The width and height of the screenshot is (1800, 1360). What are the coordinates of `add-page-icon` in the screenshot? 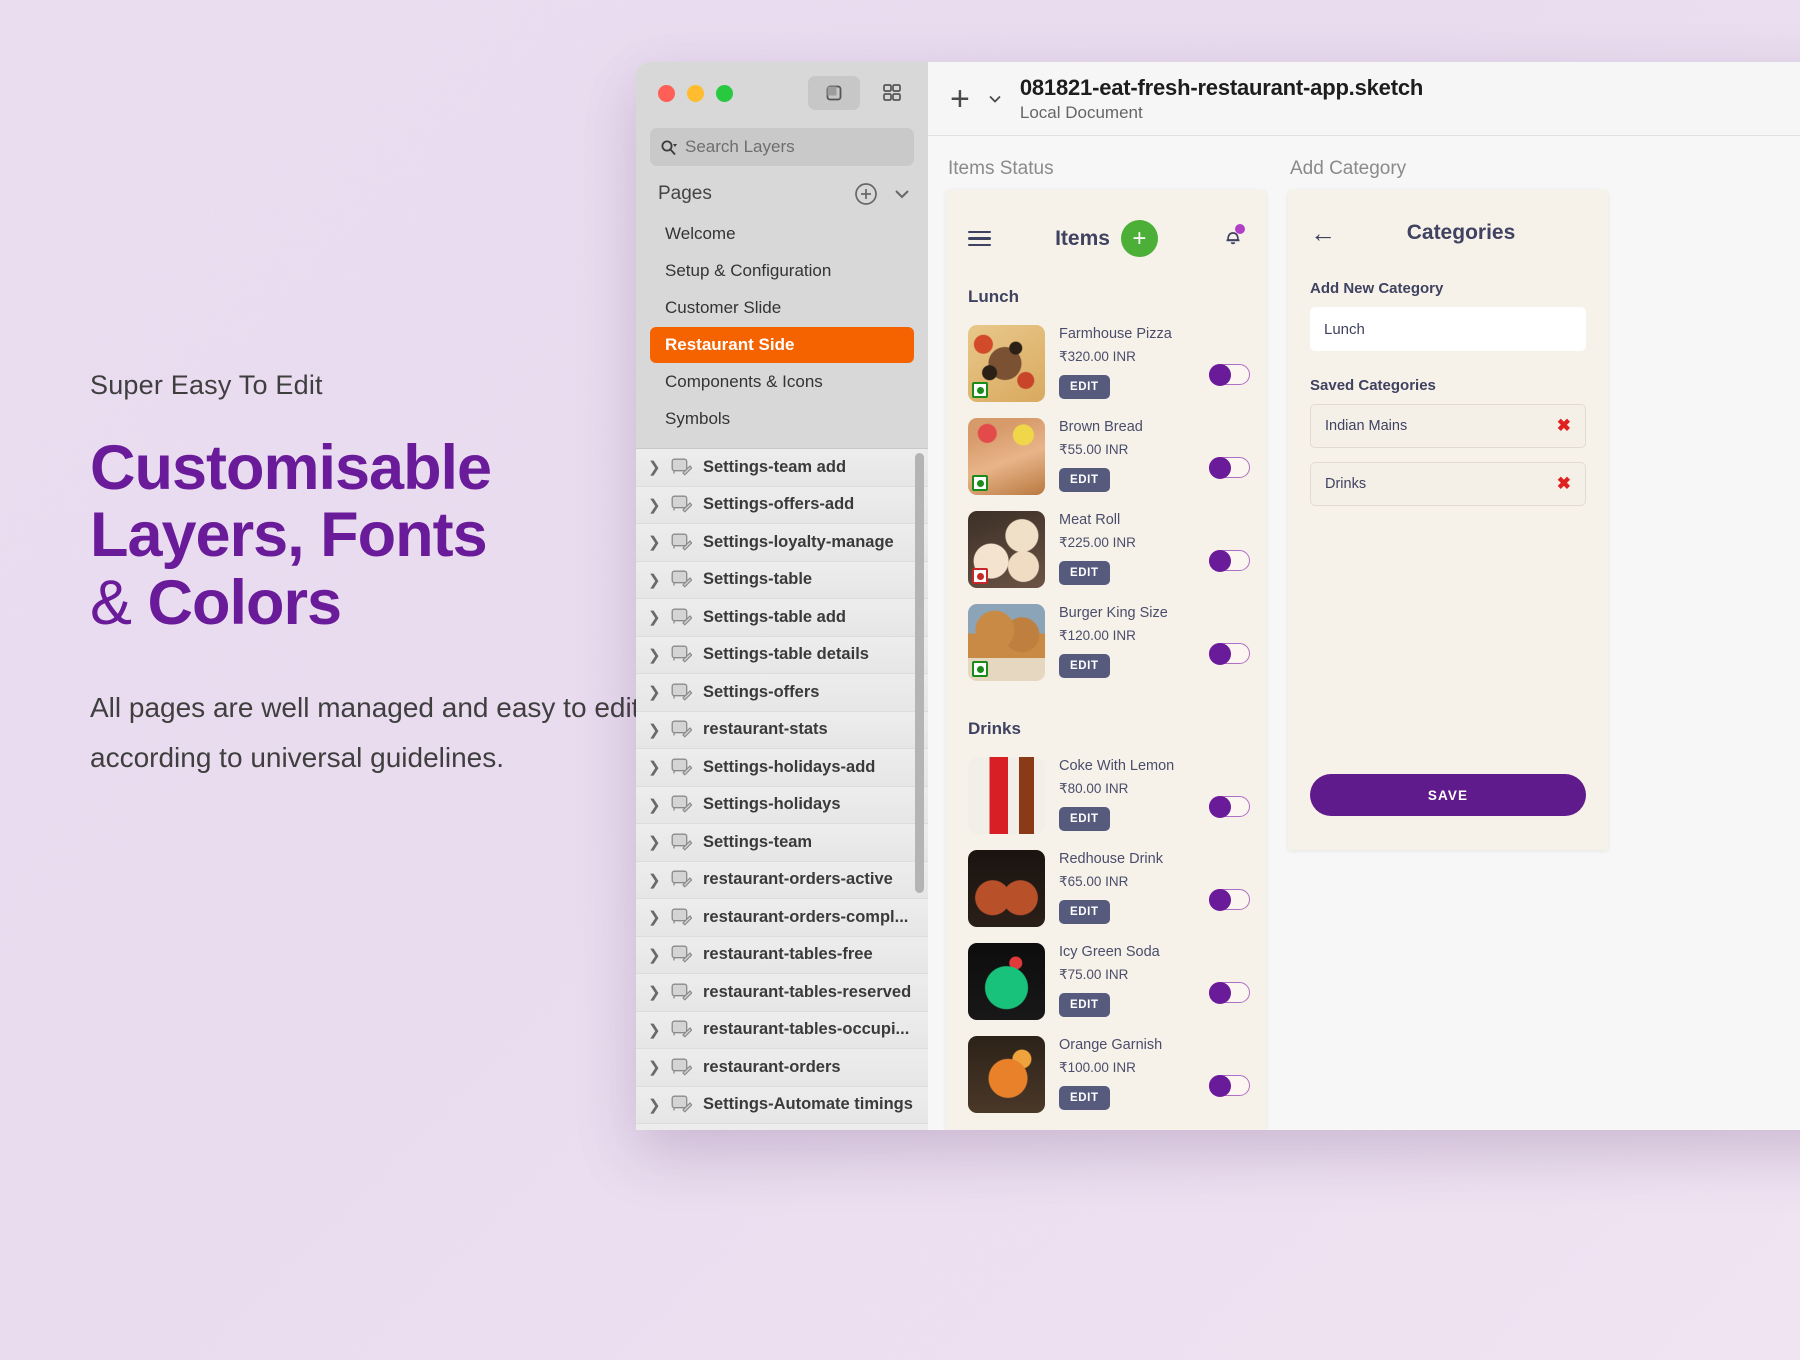 It's located at (866, 194).